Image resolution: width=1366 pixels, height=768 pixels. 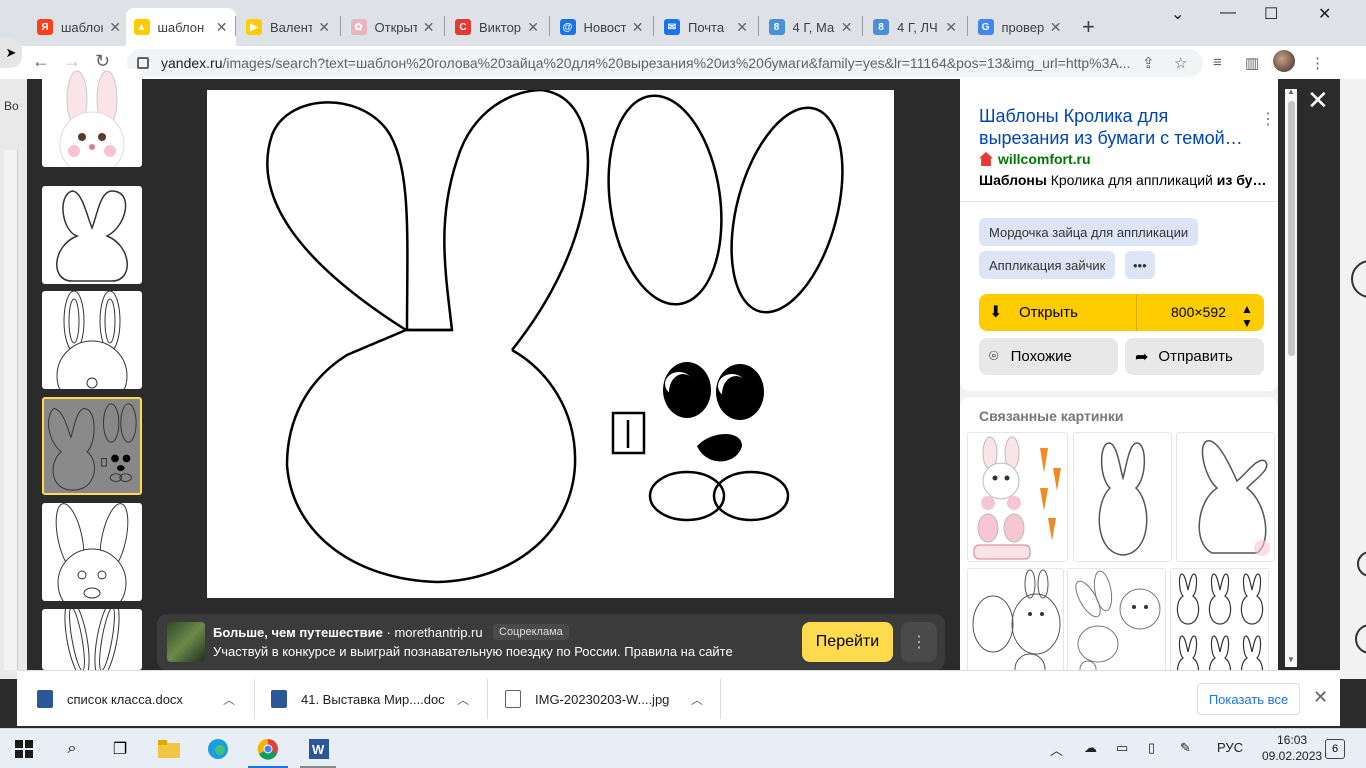 What do you see at coordinates (393, 27) in the screenshot?
I see `tab-4: ✿ Открыт ✕` at bounding box center [393, 27].